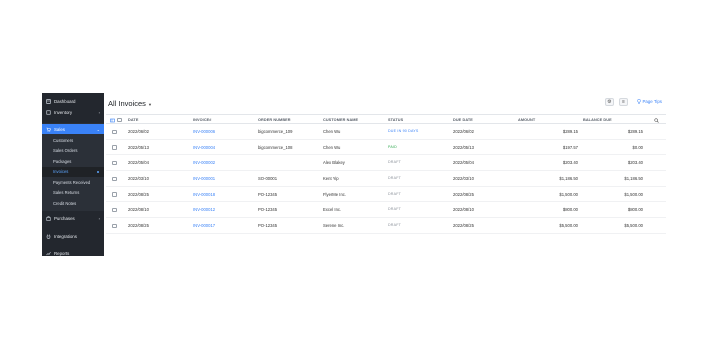 Image resolution: width=708 pixels, height=349 pixels. I want to click on cell-amount: $5,500.00, so click(568, 226).